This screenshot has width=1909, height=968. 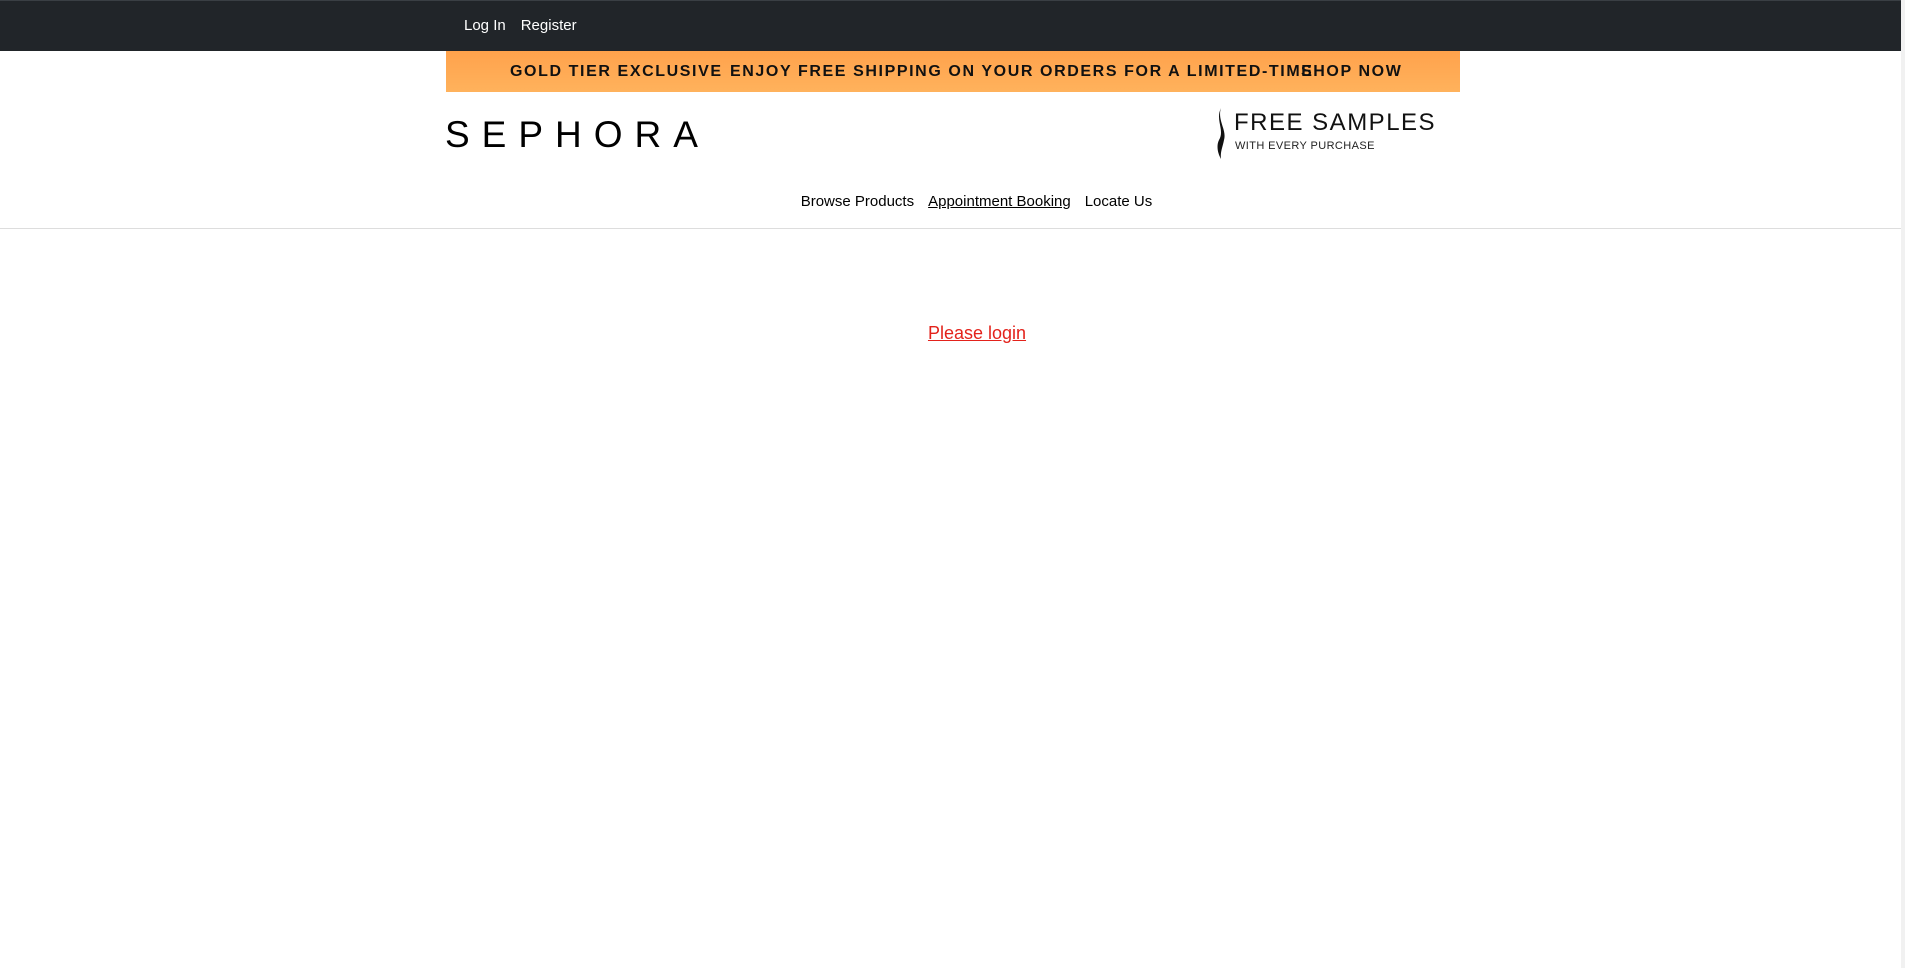 I want to click on login-message: Please login, so click(x=952, y=333).